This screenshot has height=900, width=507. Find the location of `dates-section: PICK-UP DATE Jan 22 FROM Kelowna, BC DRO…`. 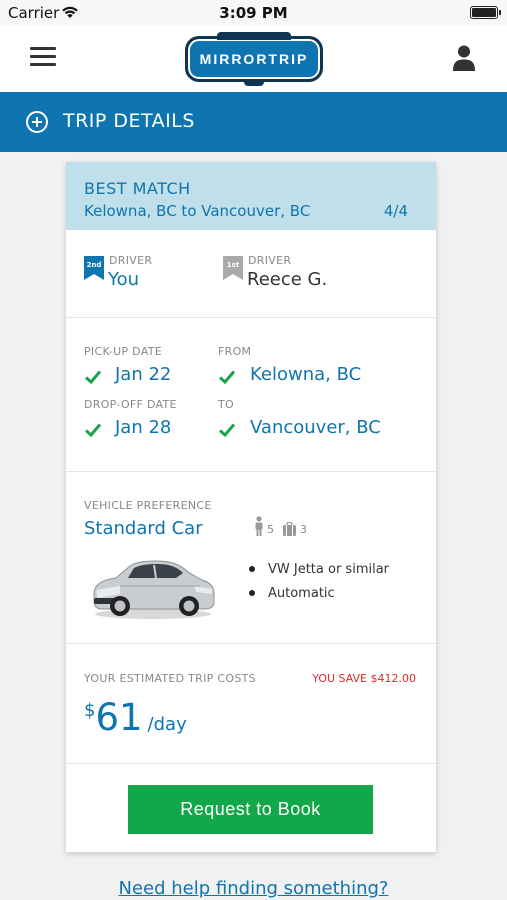

dates-section: PICK-UP DATE Jan 22 FROM Kelowna, BC DRO… is located at coordinates (251, 395).